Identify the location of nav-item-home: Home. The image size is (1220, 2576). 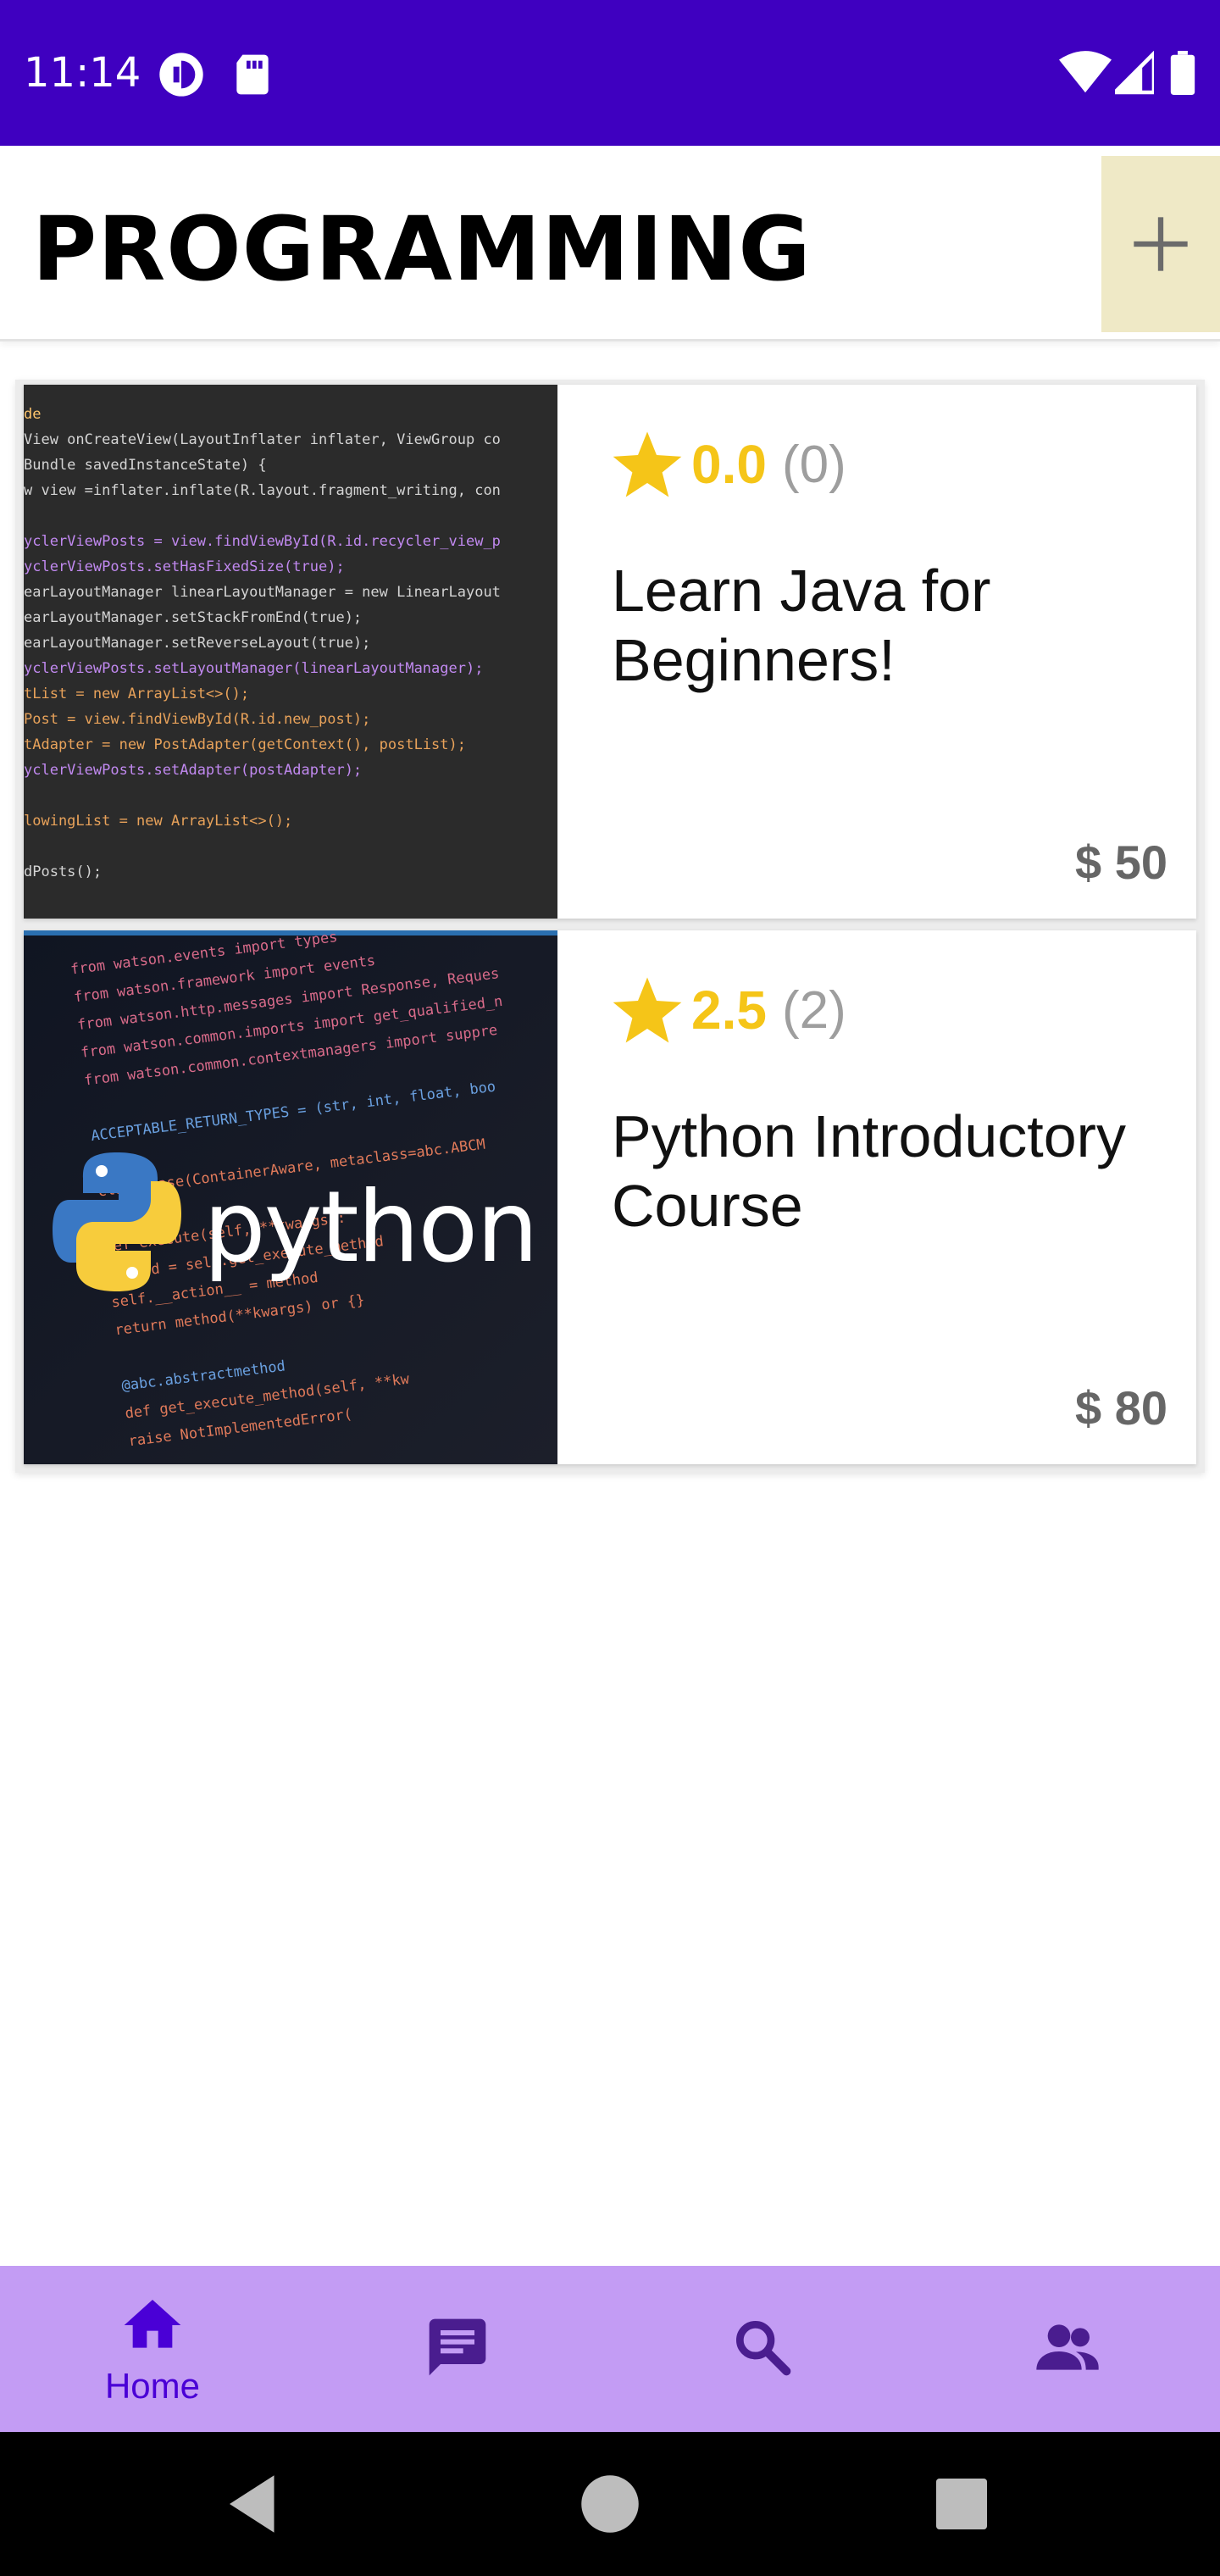
(152, 2349).